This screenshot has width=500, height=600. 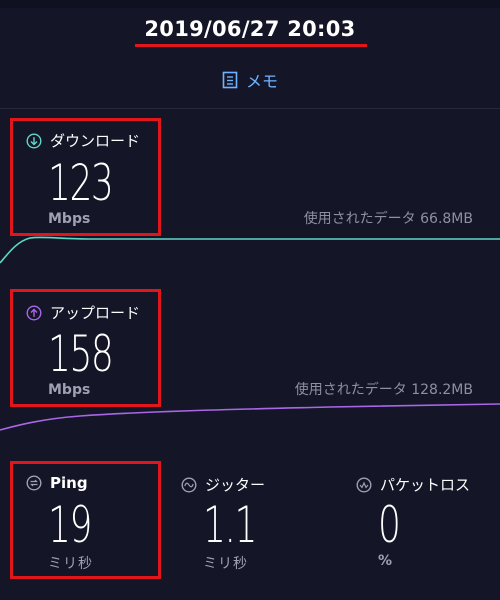 I want to click on jitter-unit: ミリ秒, so click(x=225, y=564).